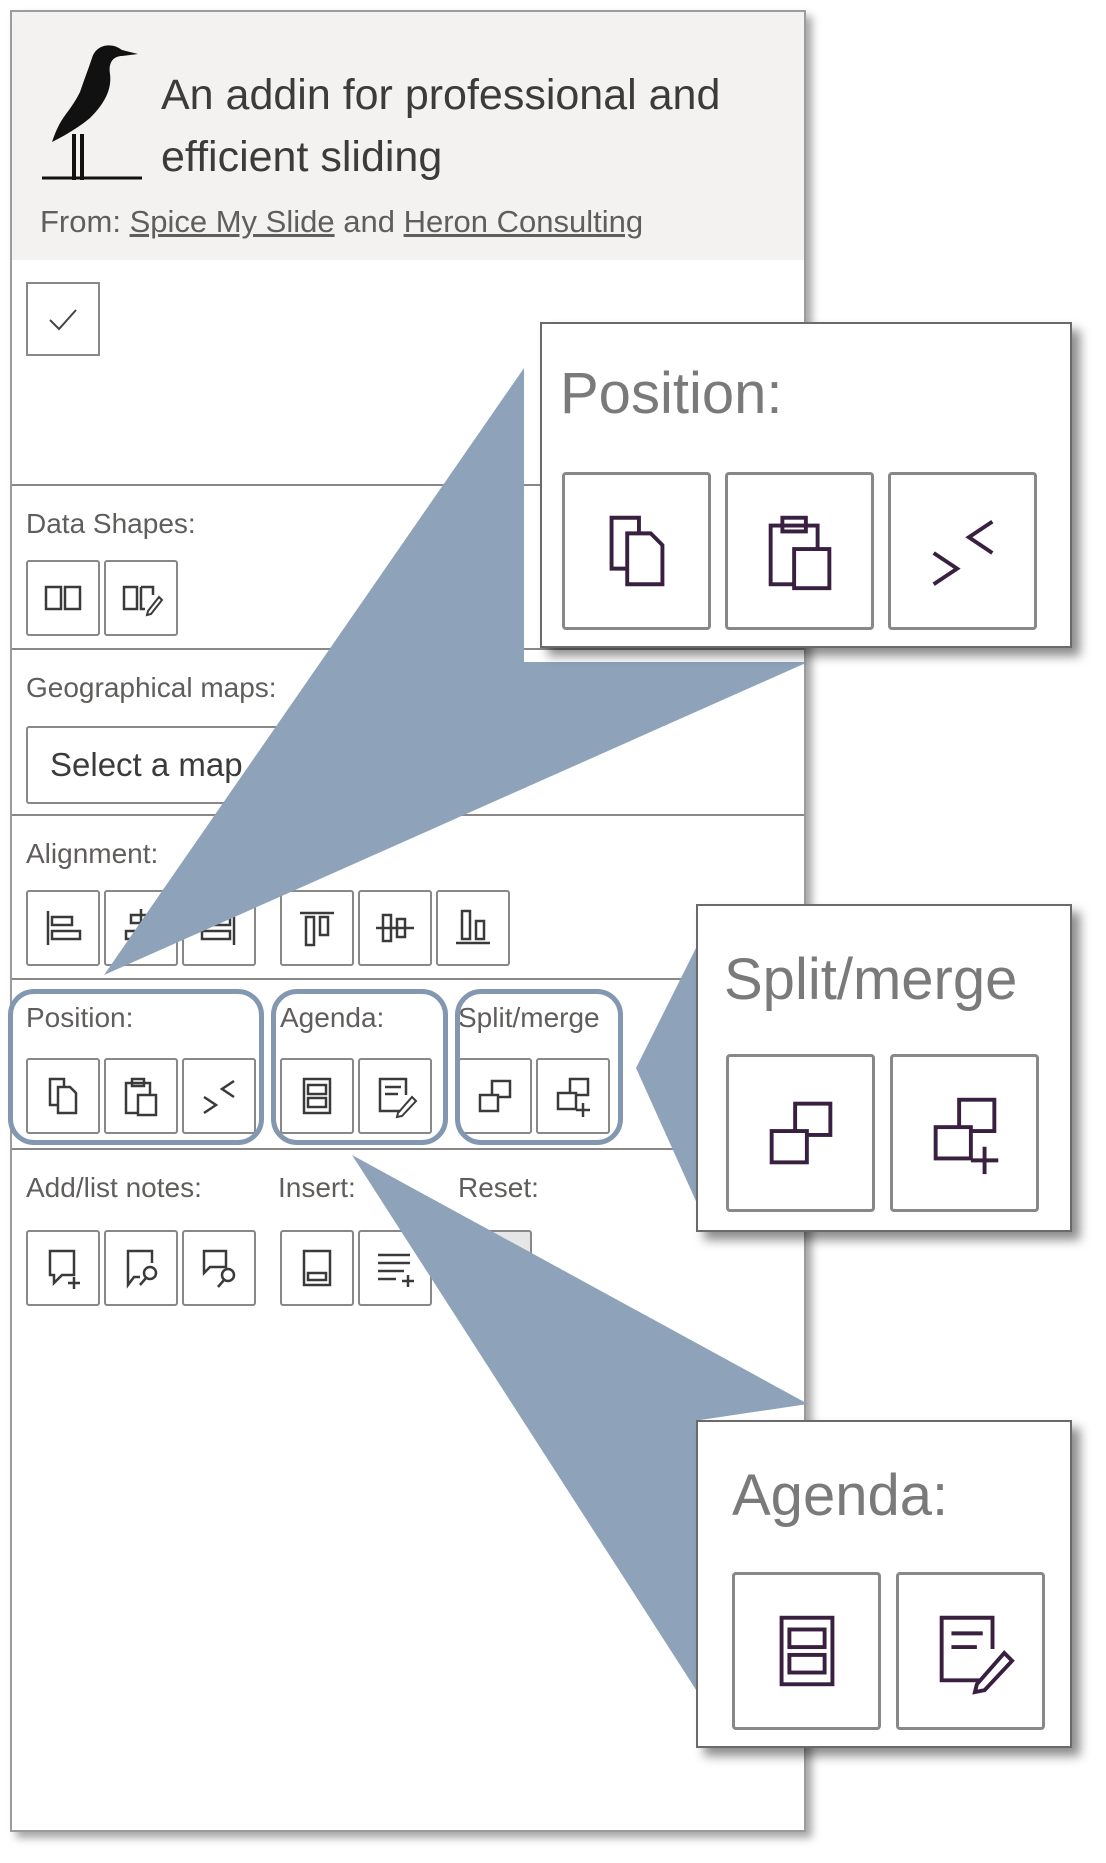  I want to click on split-merge-zoom-title: Split/merge, so click(871, 979).